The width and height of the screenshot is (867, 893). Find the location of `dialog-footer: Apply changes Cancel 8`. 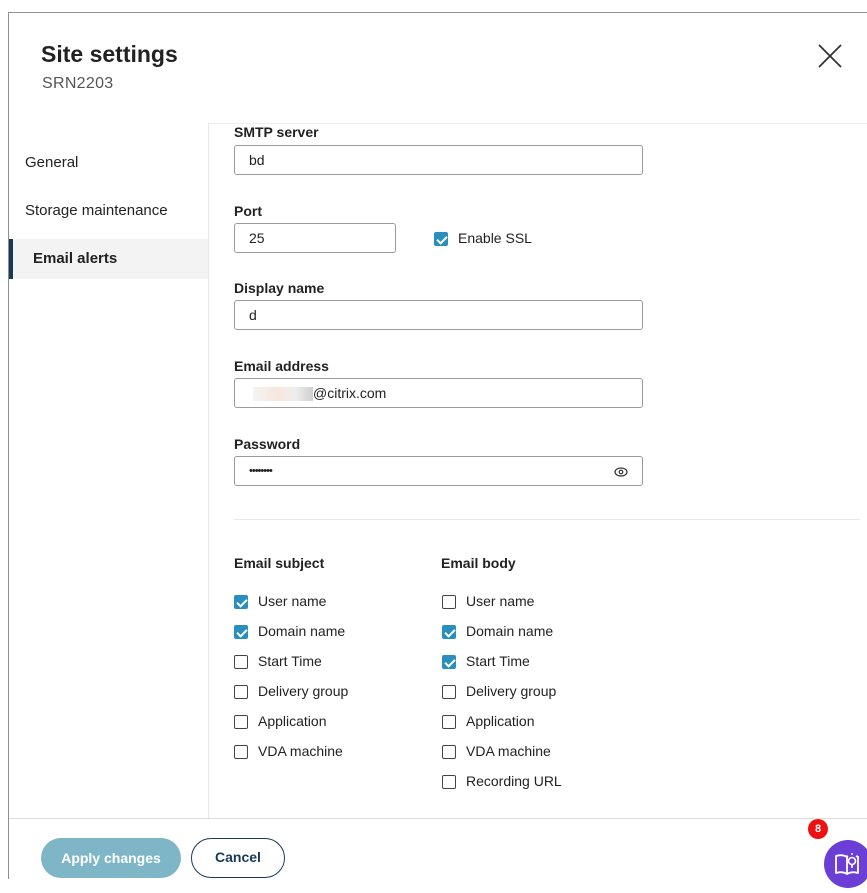

dialog-footer: Apply changes Cancel 8 is located at coordinates (438, 853).